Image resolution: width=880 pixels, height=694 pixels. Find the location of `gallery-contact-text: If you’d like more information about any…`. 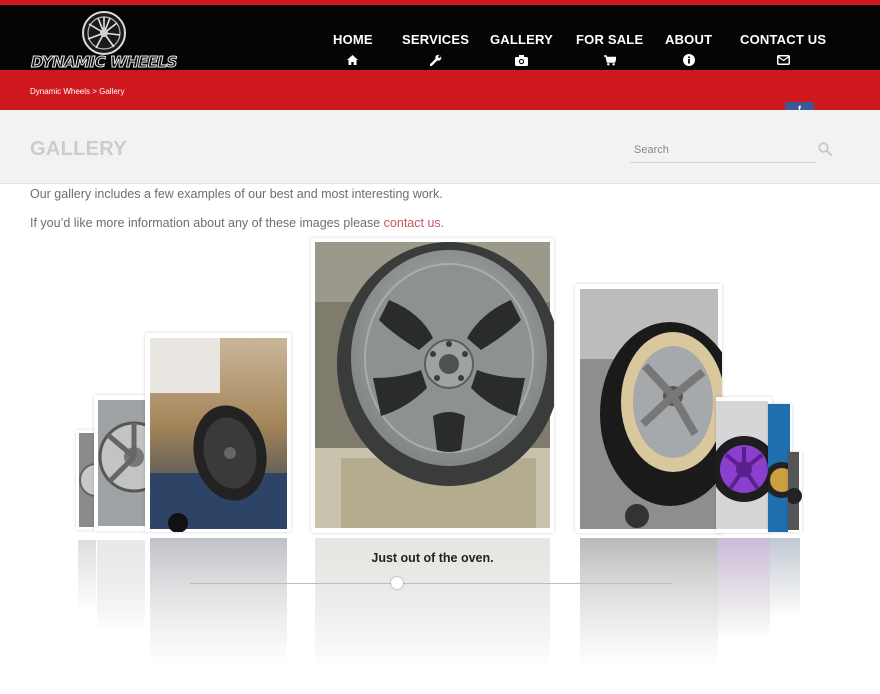

gallery-contact-text: If you’d like more information about any… is located at coordinates (237, 223).